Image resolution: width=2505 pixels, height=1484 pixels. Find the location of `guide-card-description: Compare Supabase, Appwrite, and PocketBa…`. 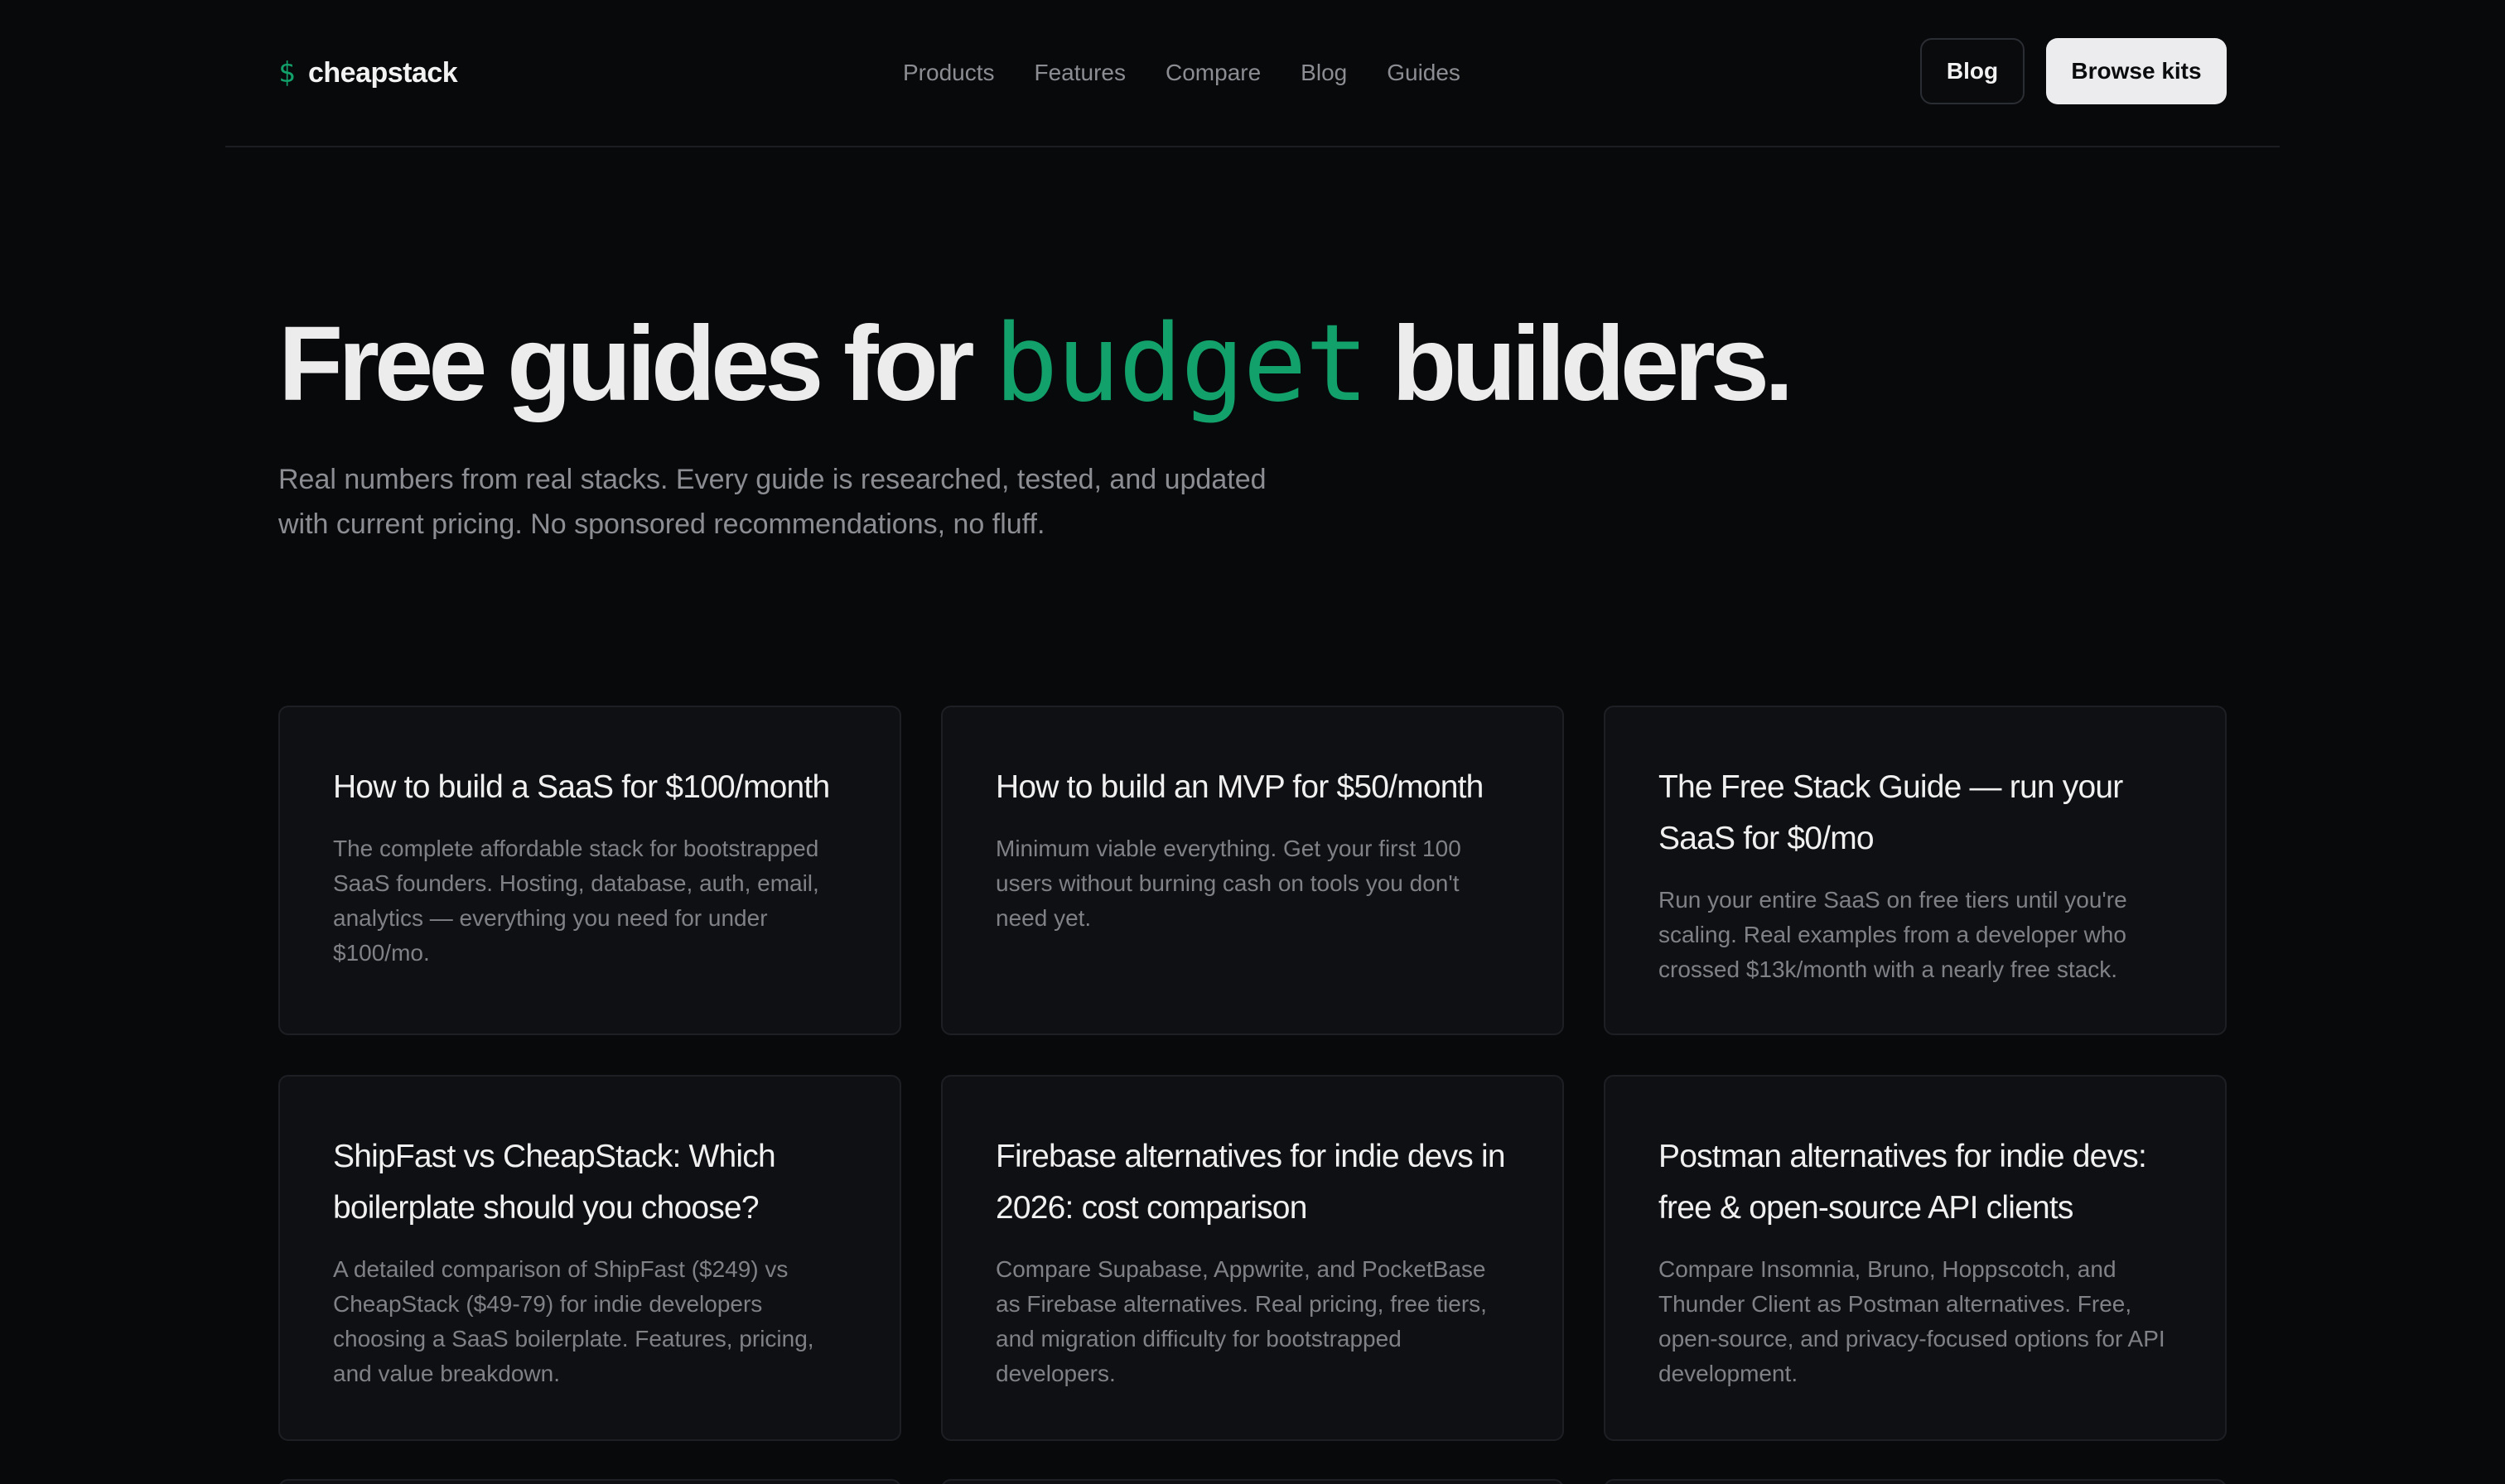

guide-card-description: Compare Supabase, Appwrite, and PocketBa… is located at coordinates (1241, 1321).